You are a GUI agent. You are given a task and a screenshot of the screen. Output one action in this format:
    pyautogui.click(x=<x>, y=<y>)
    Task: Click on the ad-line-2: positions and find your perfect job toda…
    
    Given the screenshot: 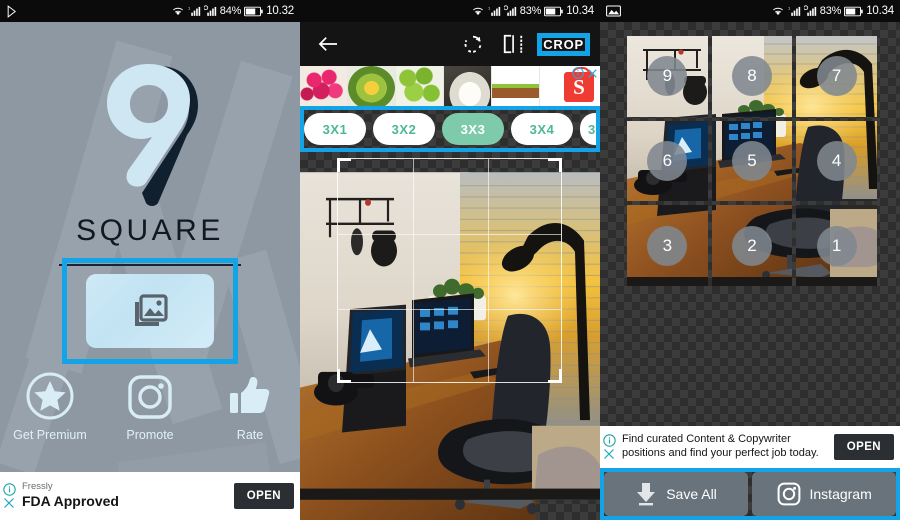 What is the action you would take?
    pyautogui.click(x=720, y=453)
    